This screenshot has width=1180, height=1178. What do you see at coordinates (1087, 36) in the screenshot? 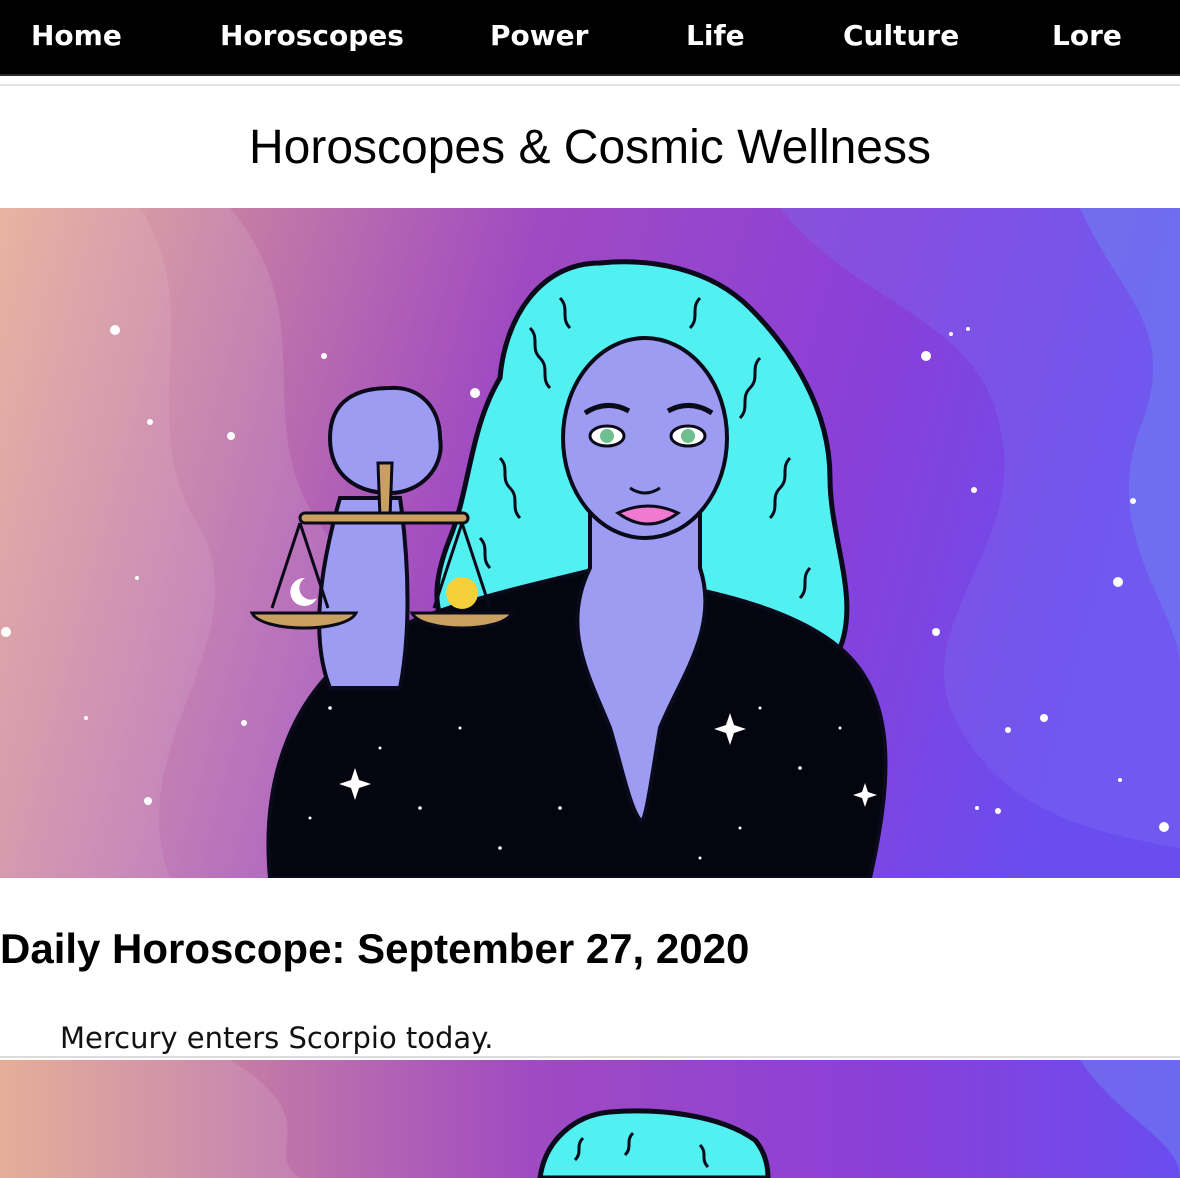
I see `nav-lore-link: Lore` at bounding box center [1087, 36].